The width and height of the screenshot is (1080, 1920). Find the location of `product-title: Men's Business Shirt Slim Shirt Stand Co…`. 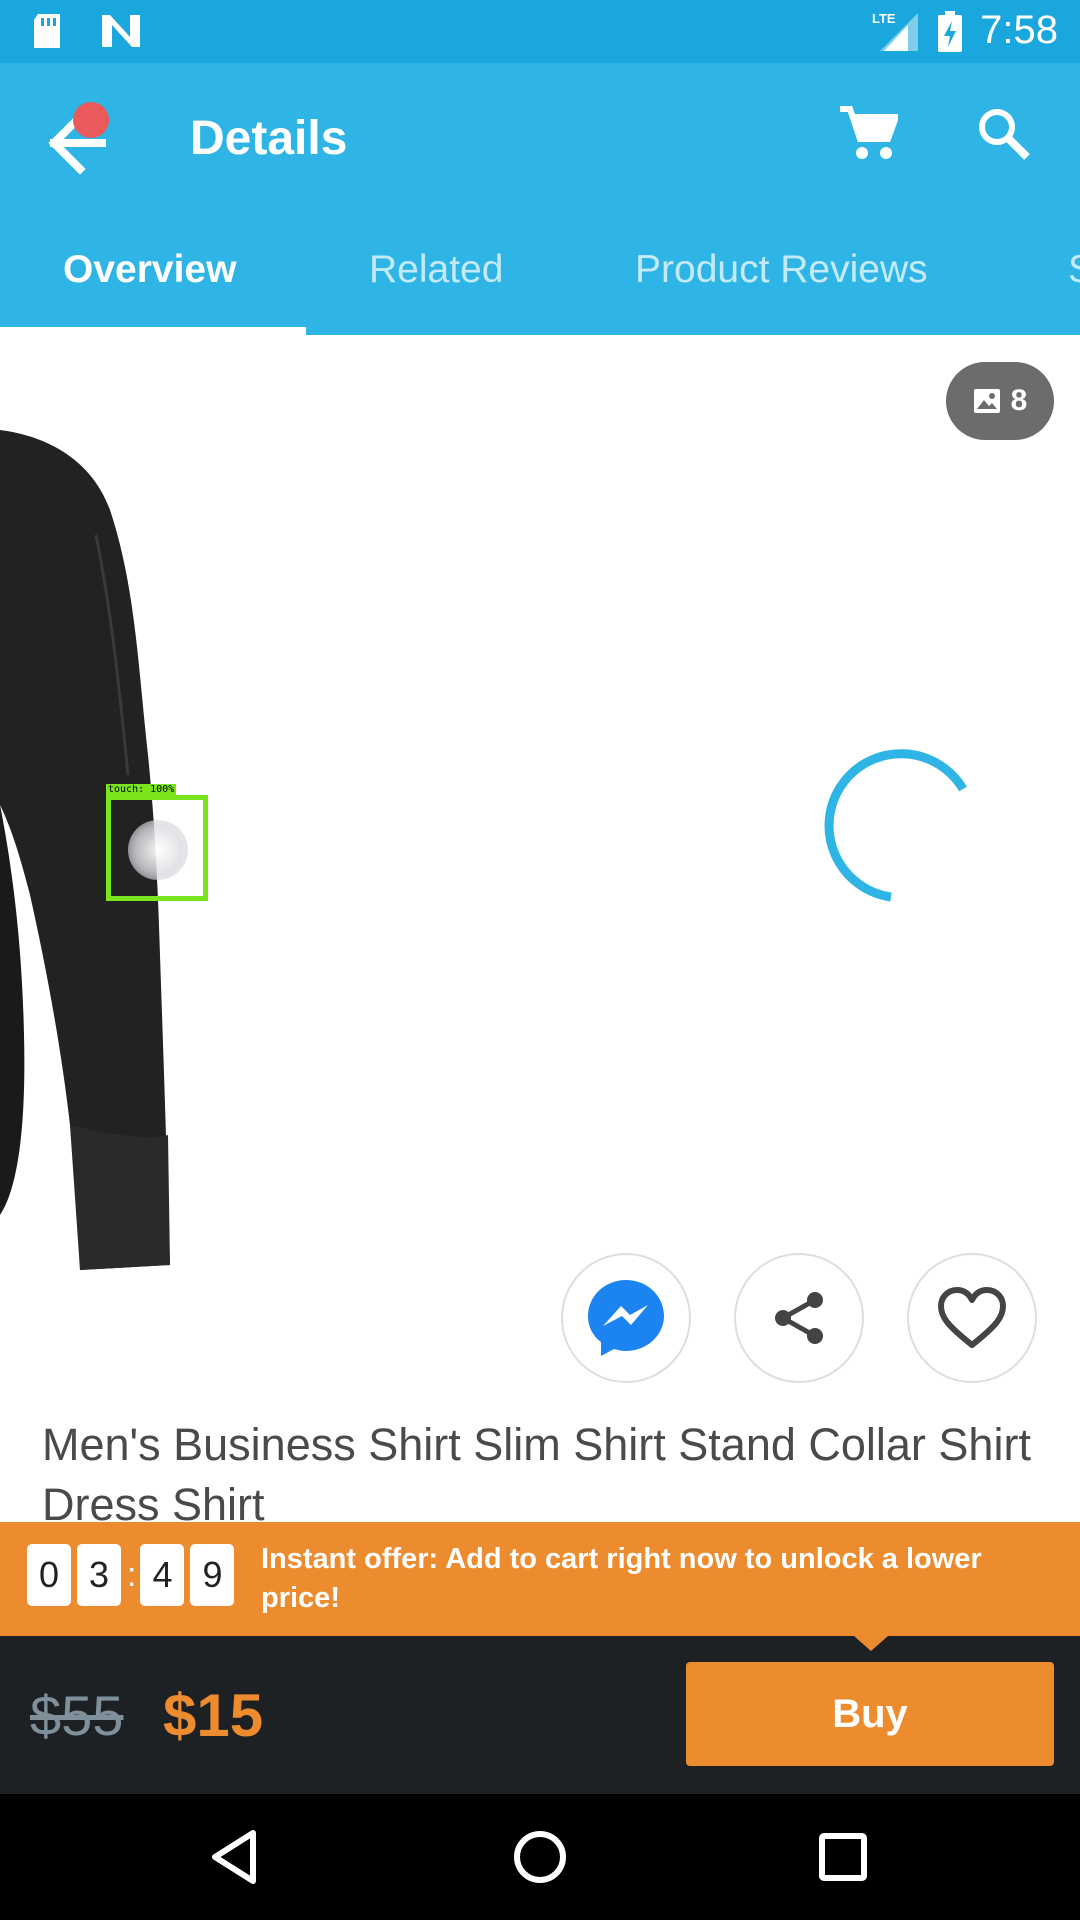

product-title: Men's Business Shirt Slim Shirt Stand Co… is located at coordinates (536, 1474).